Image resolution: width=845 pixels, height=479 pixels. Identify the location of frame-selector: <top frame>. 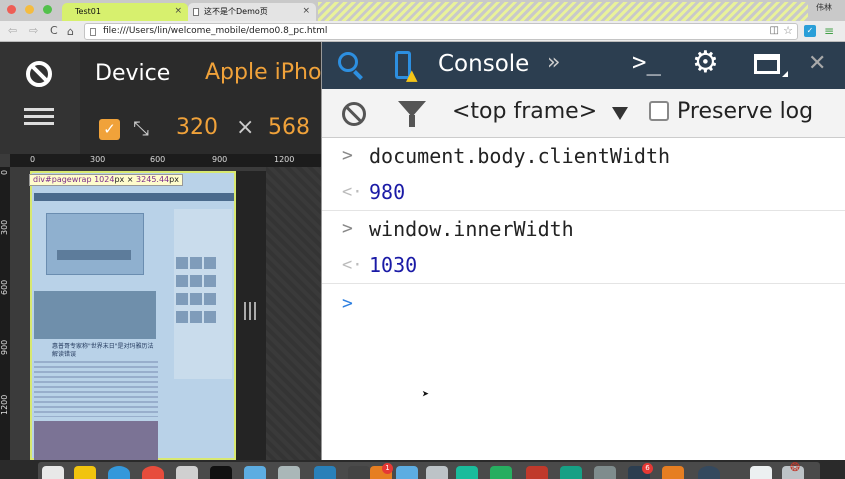
(524, 111).